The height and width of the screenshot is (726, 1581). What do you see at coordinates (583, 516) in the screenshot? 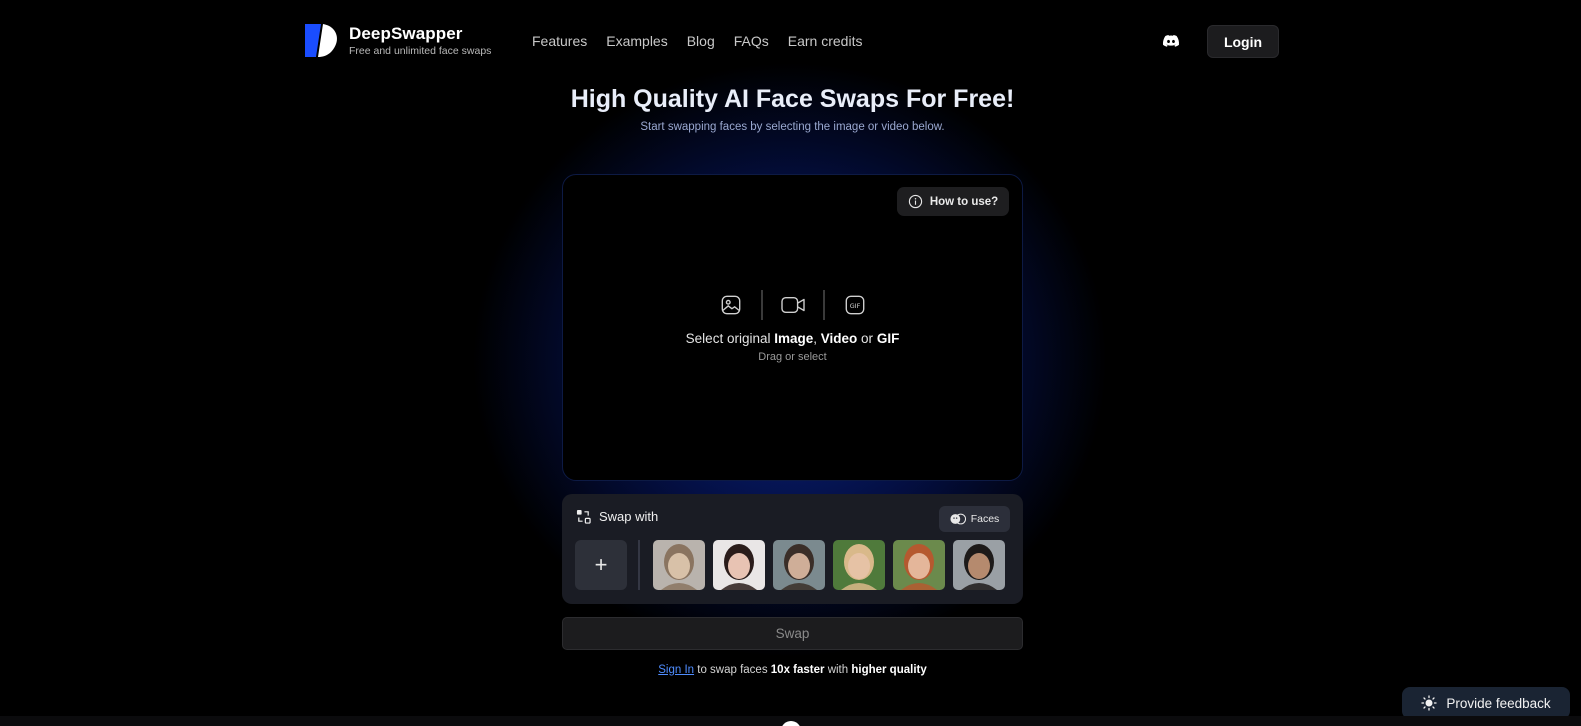
I see `swap-icon` at bounding box center [583, 516].